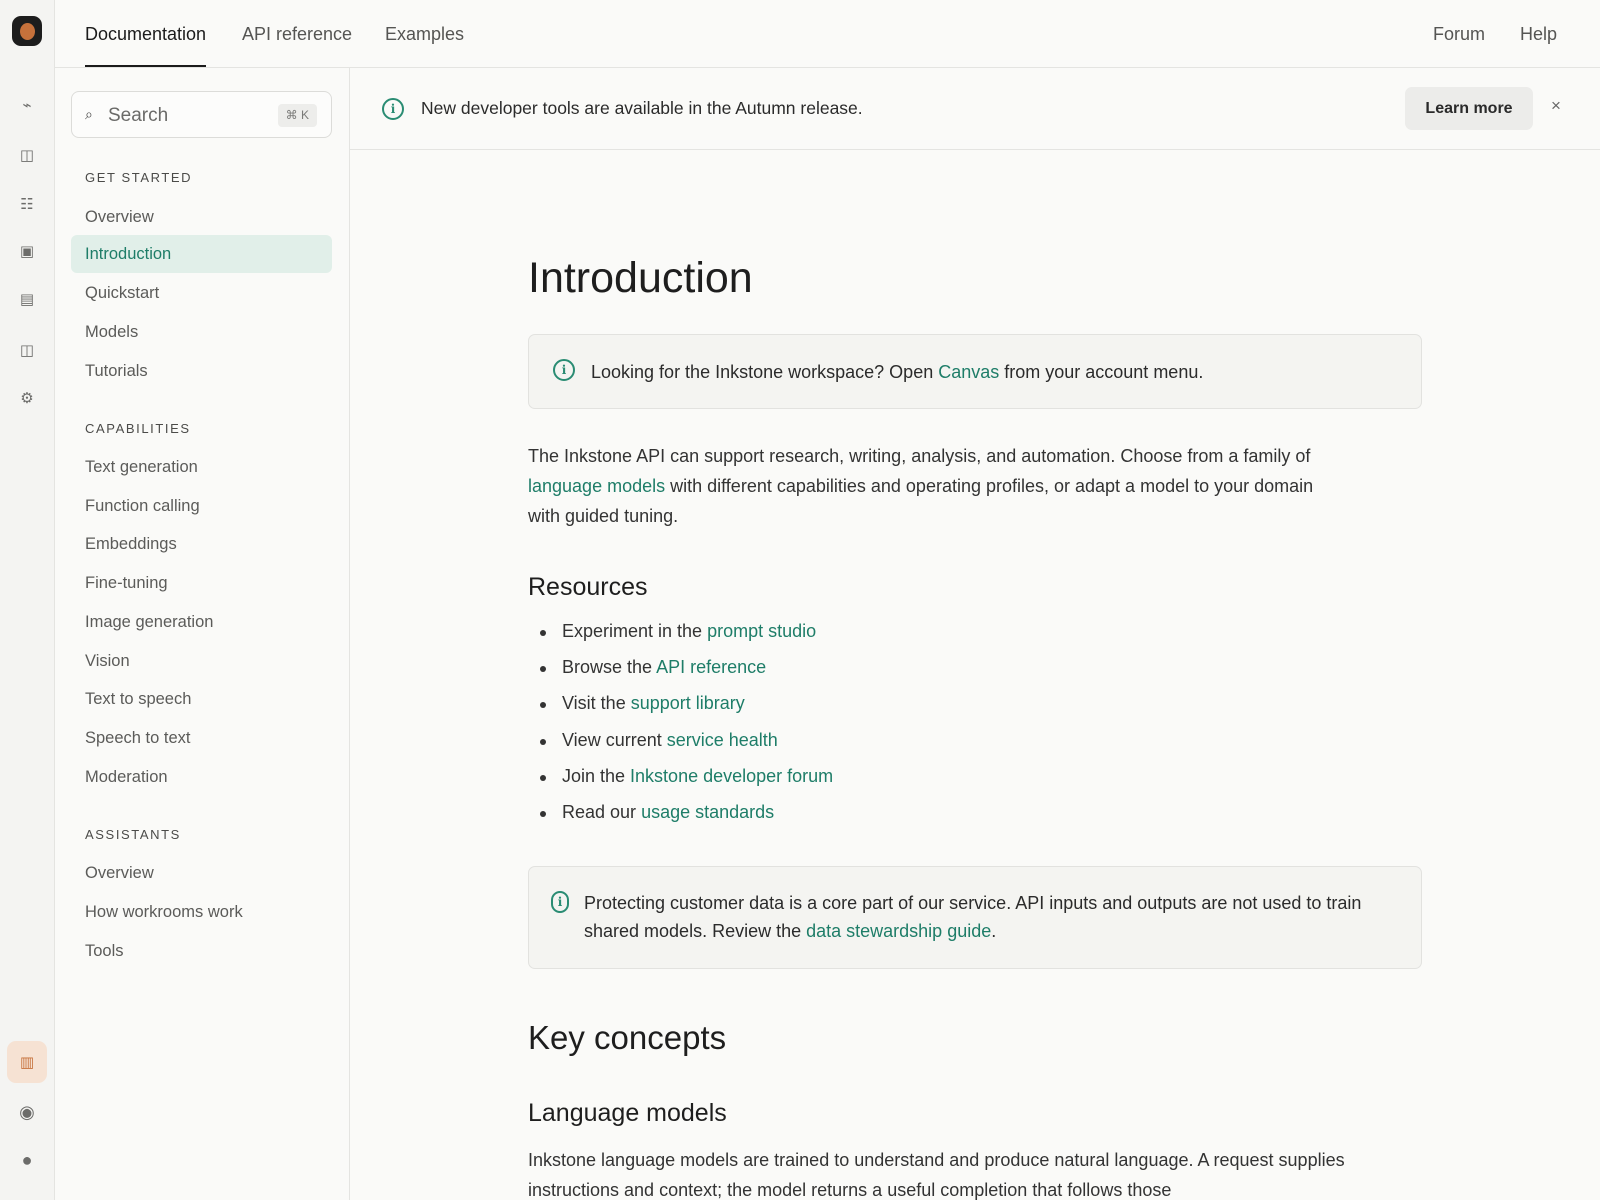 The width and height of the screenshot is (1600, 1200). What do you see at coordinates (201, 467) in the screenshot?
I see `sidebar-item-text-generation: Text generation` at bounding box center [201, 467].